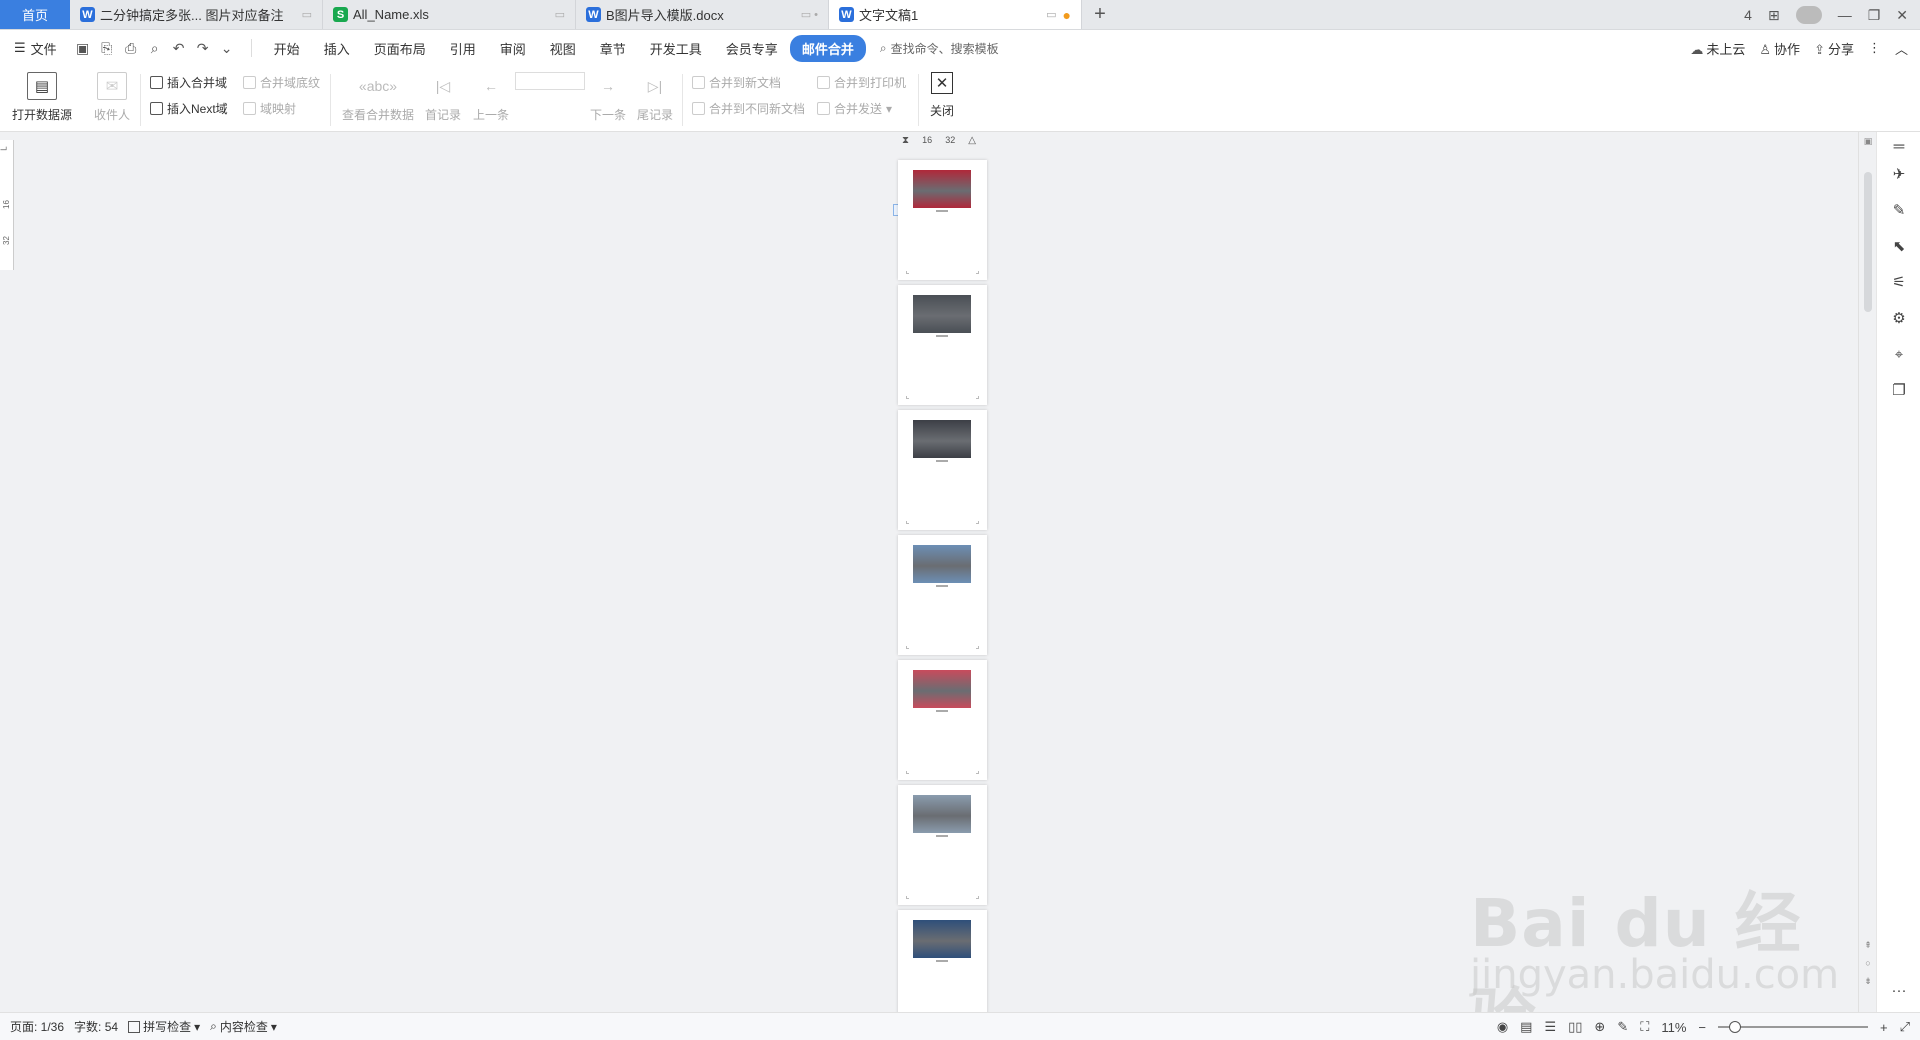  I want to click on menu-review: 审阅, so click(513, 48).